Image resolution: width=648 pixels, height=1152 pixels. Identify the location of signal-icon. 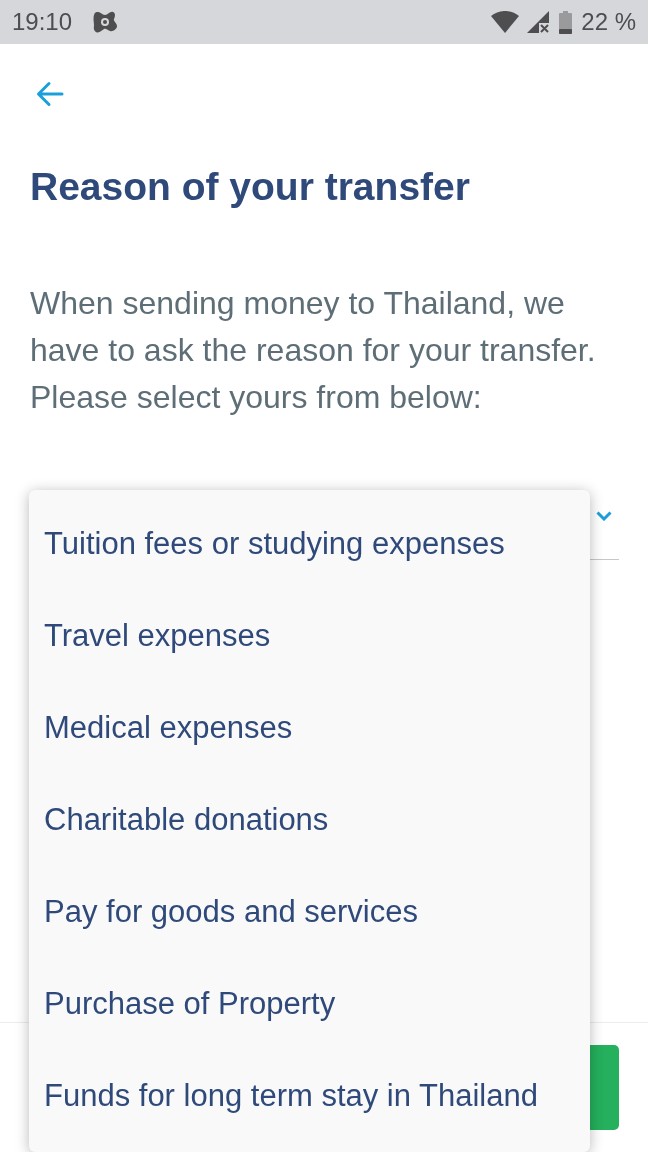
(538, 22).